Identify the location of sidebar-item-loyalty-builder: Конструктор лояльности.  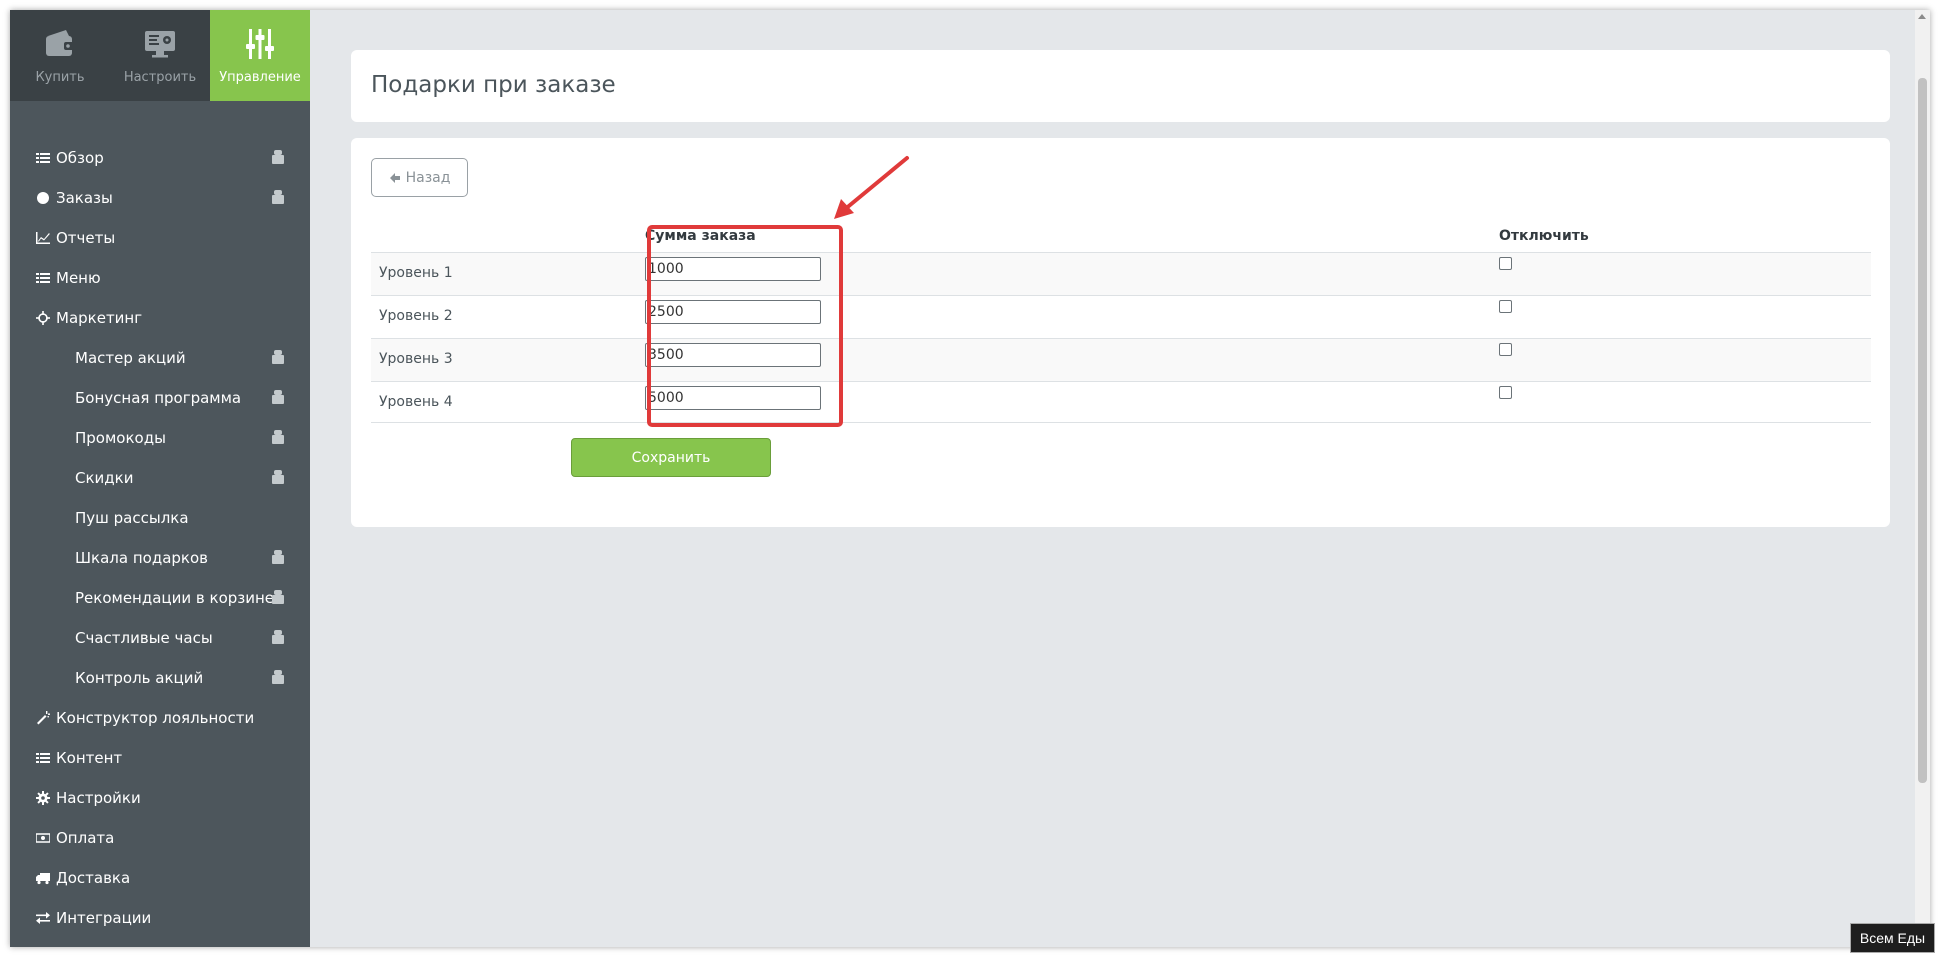
(160, 718).